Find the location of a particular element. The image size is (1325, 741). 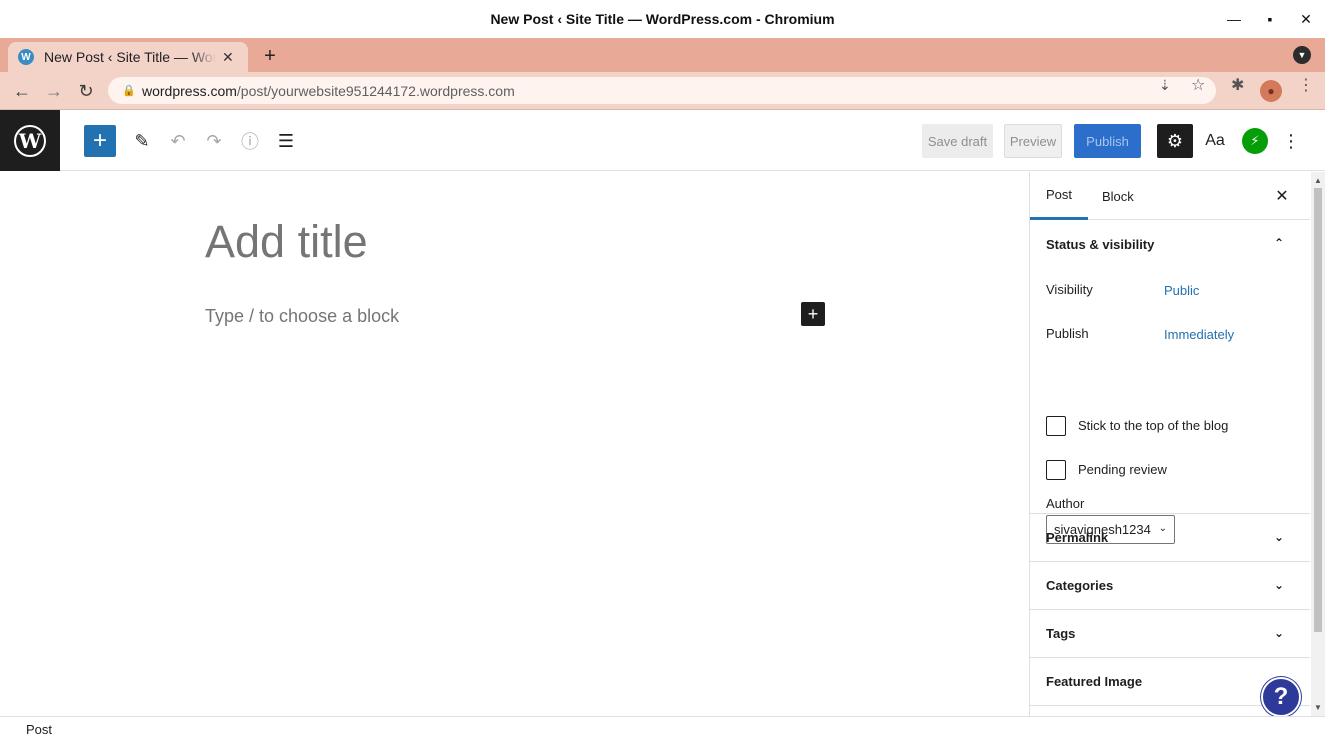

forward-icon: → is located at coordinates (54, 91).